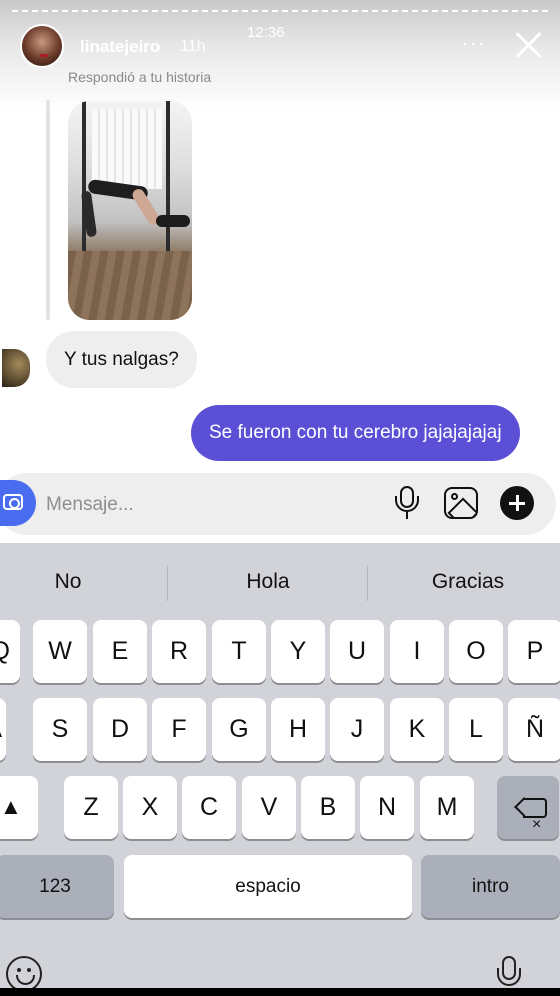 The height and width of the screenshot is (996, 560). What do you see at coordinates (454, 496) in the screenshot?
I see `gallery-sun` at bounding box center [454, 496].